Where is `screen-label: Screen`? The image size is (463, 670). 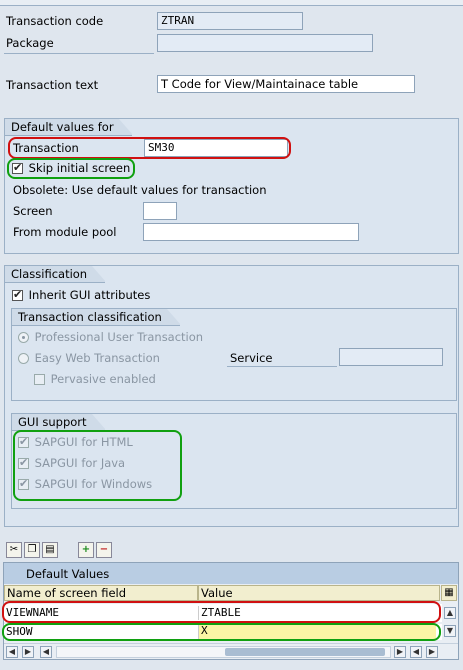
screen-label: Screen is located at coordinates (33, 211).